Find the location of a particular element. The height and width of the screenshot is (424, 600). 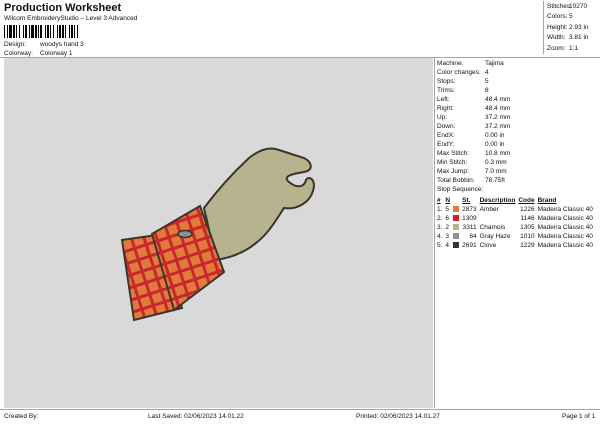

last-saved: Last Saved: 02/06/2023 14.01.22 is located at coordinates (196, 416).